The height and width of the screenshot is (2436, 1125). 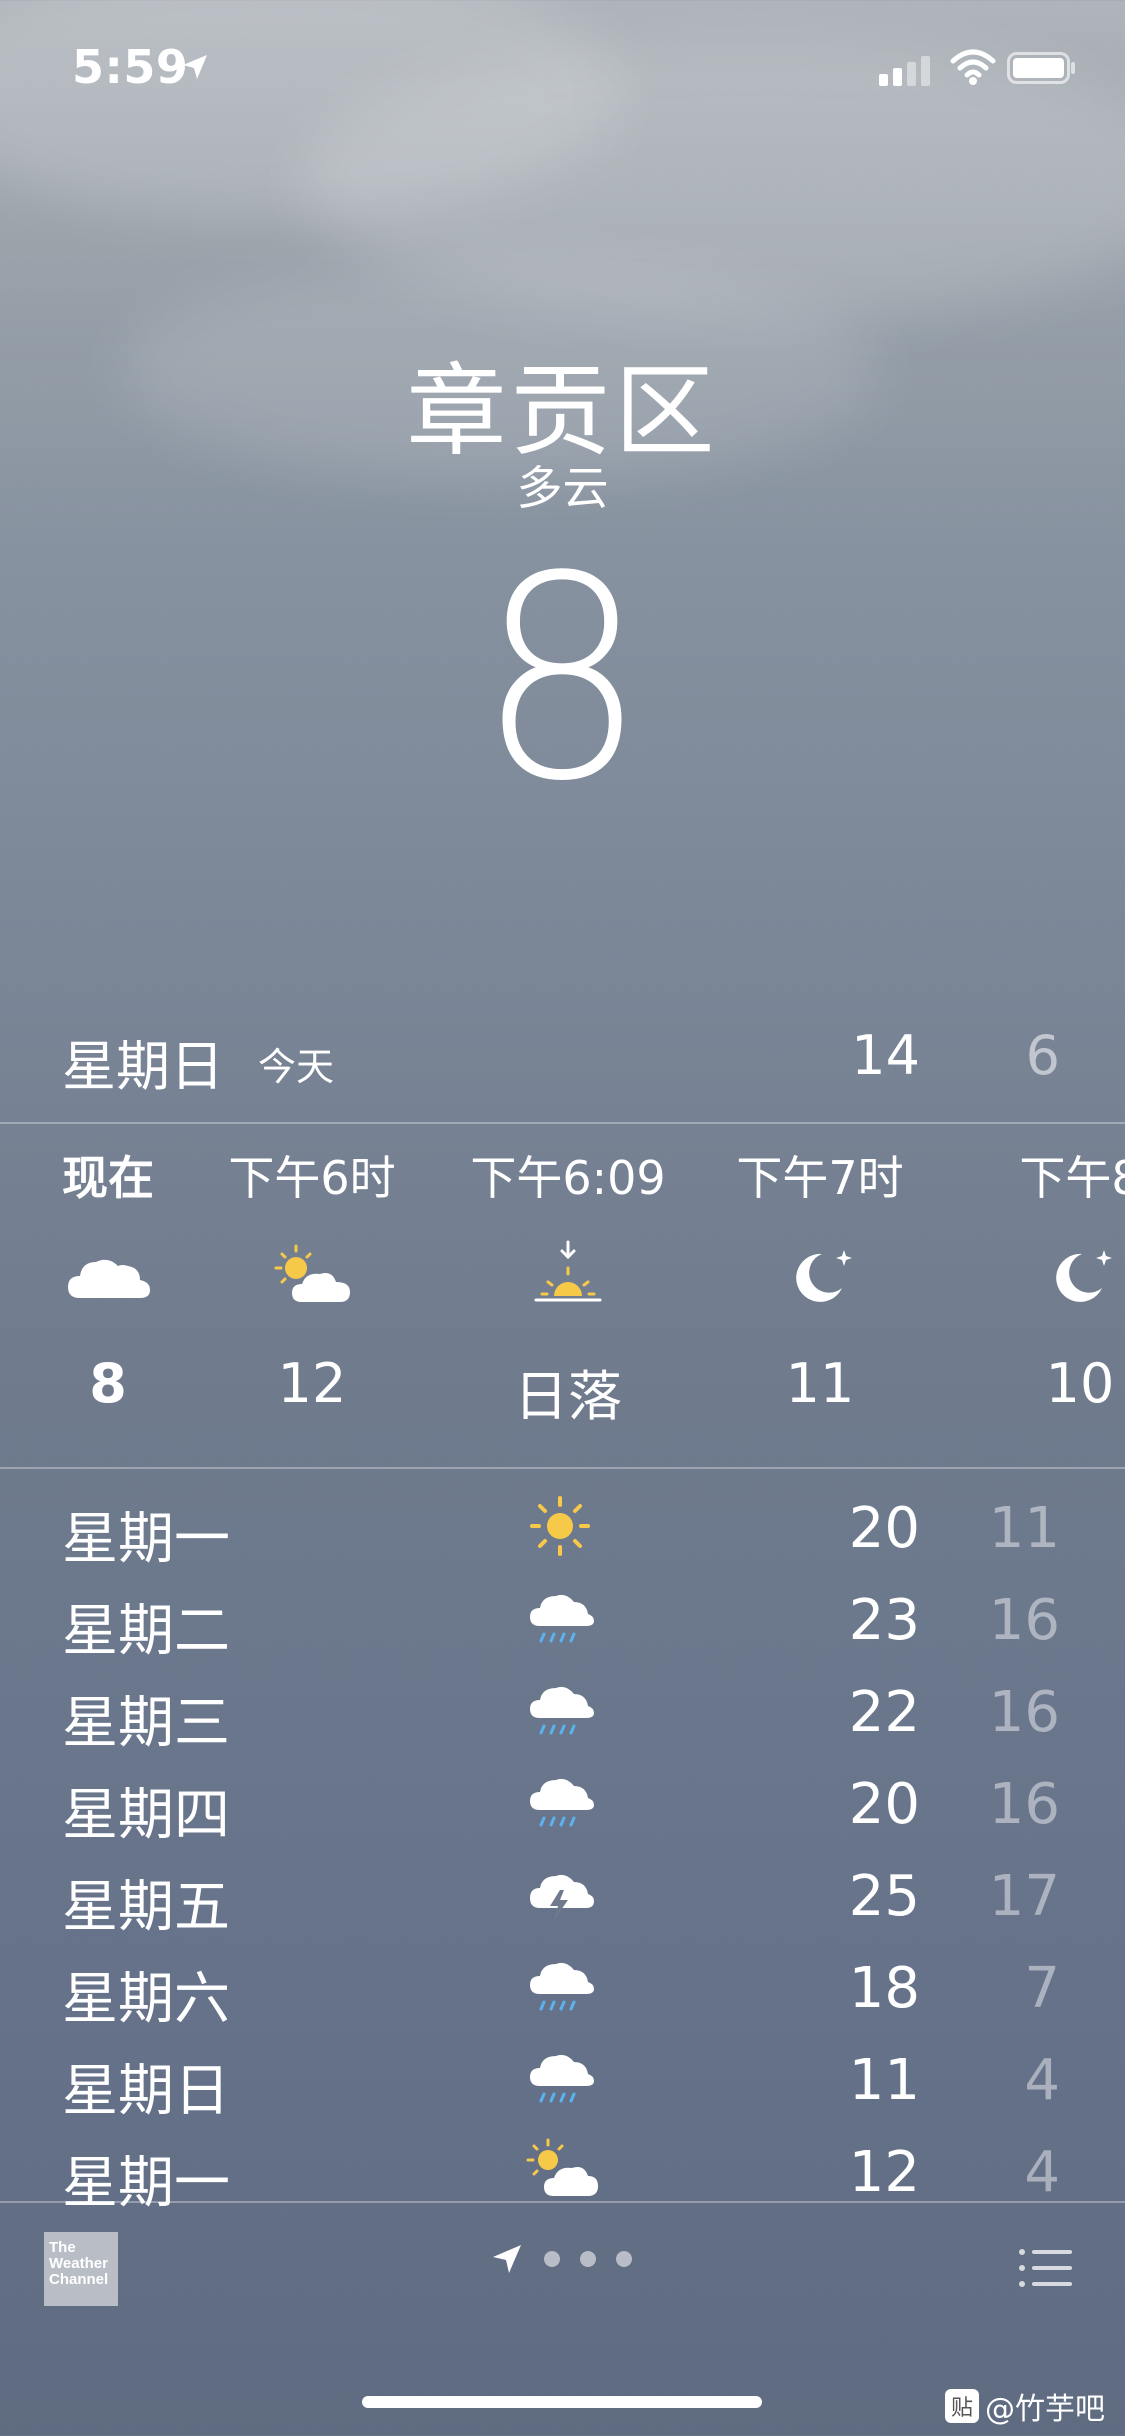 What do you see at coordinates (884, 2172) in the screenshot?
I see `day-high: 12` at bounding box center [884, 2172].